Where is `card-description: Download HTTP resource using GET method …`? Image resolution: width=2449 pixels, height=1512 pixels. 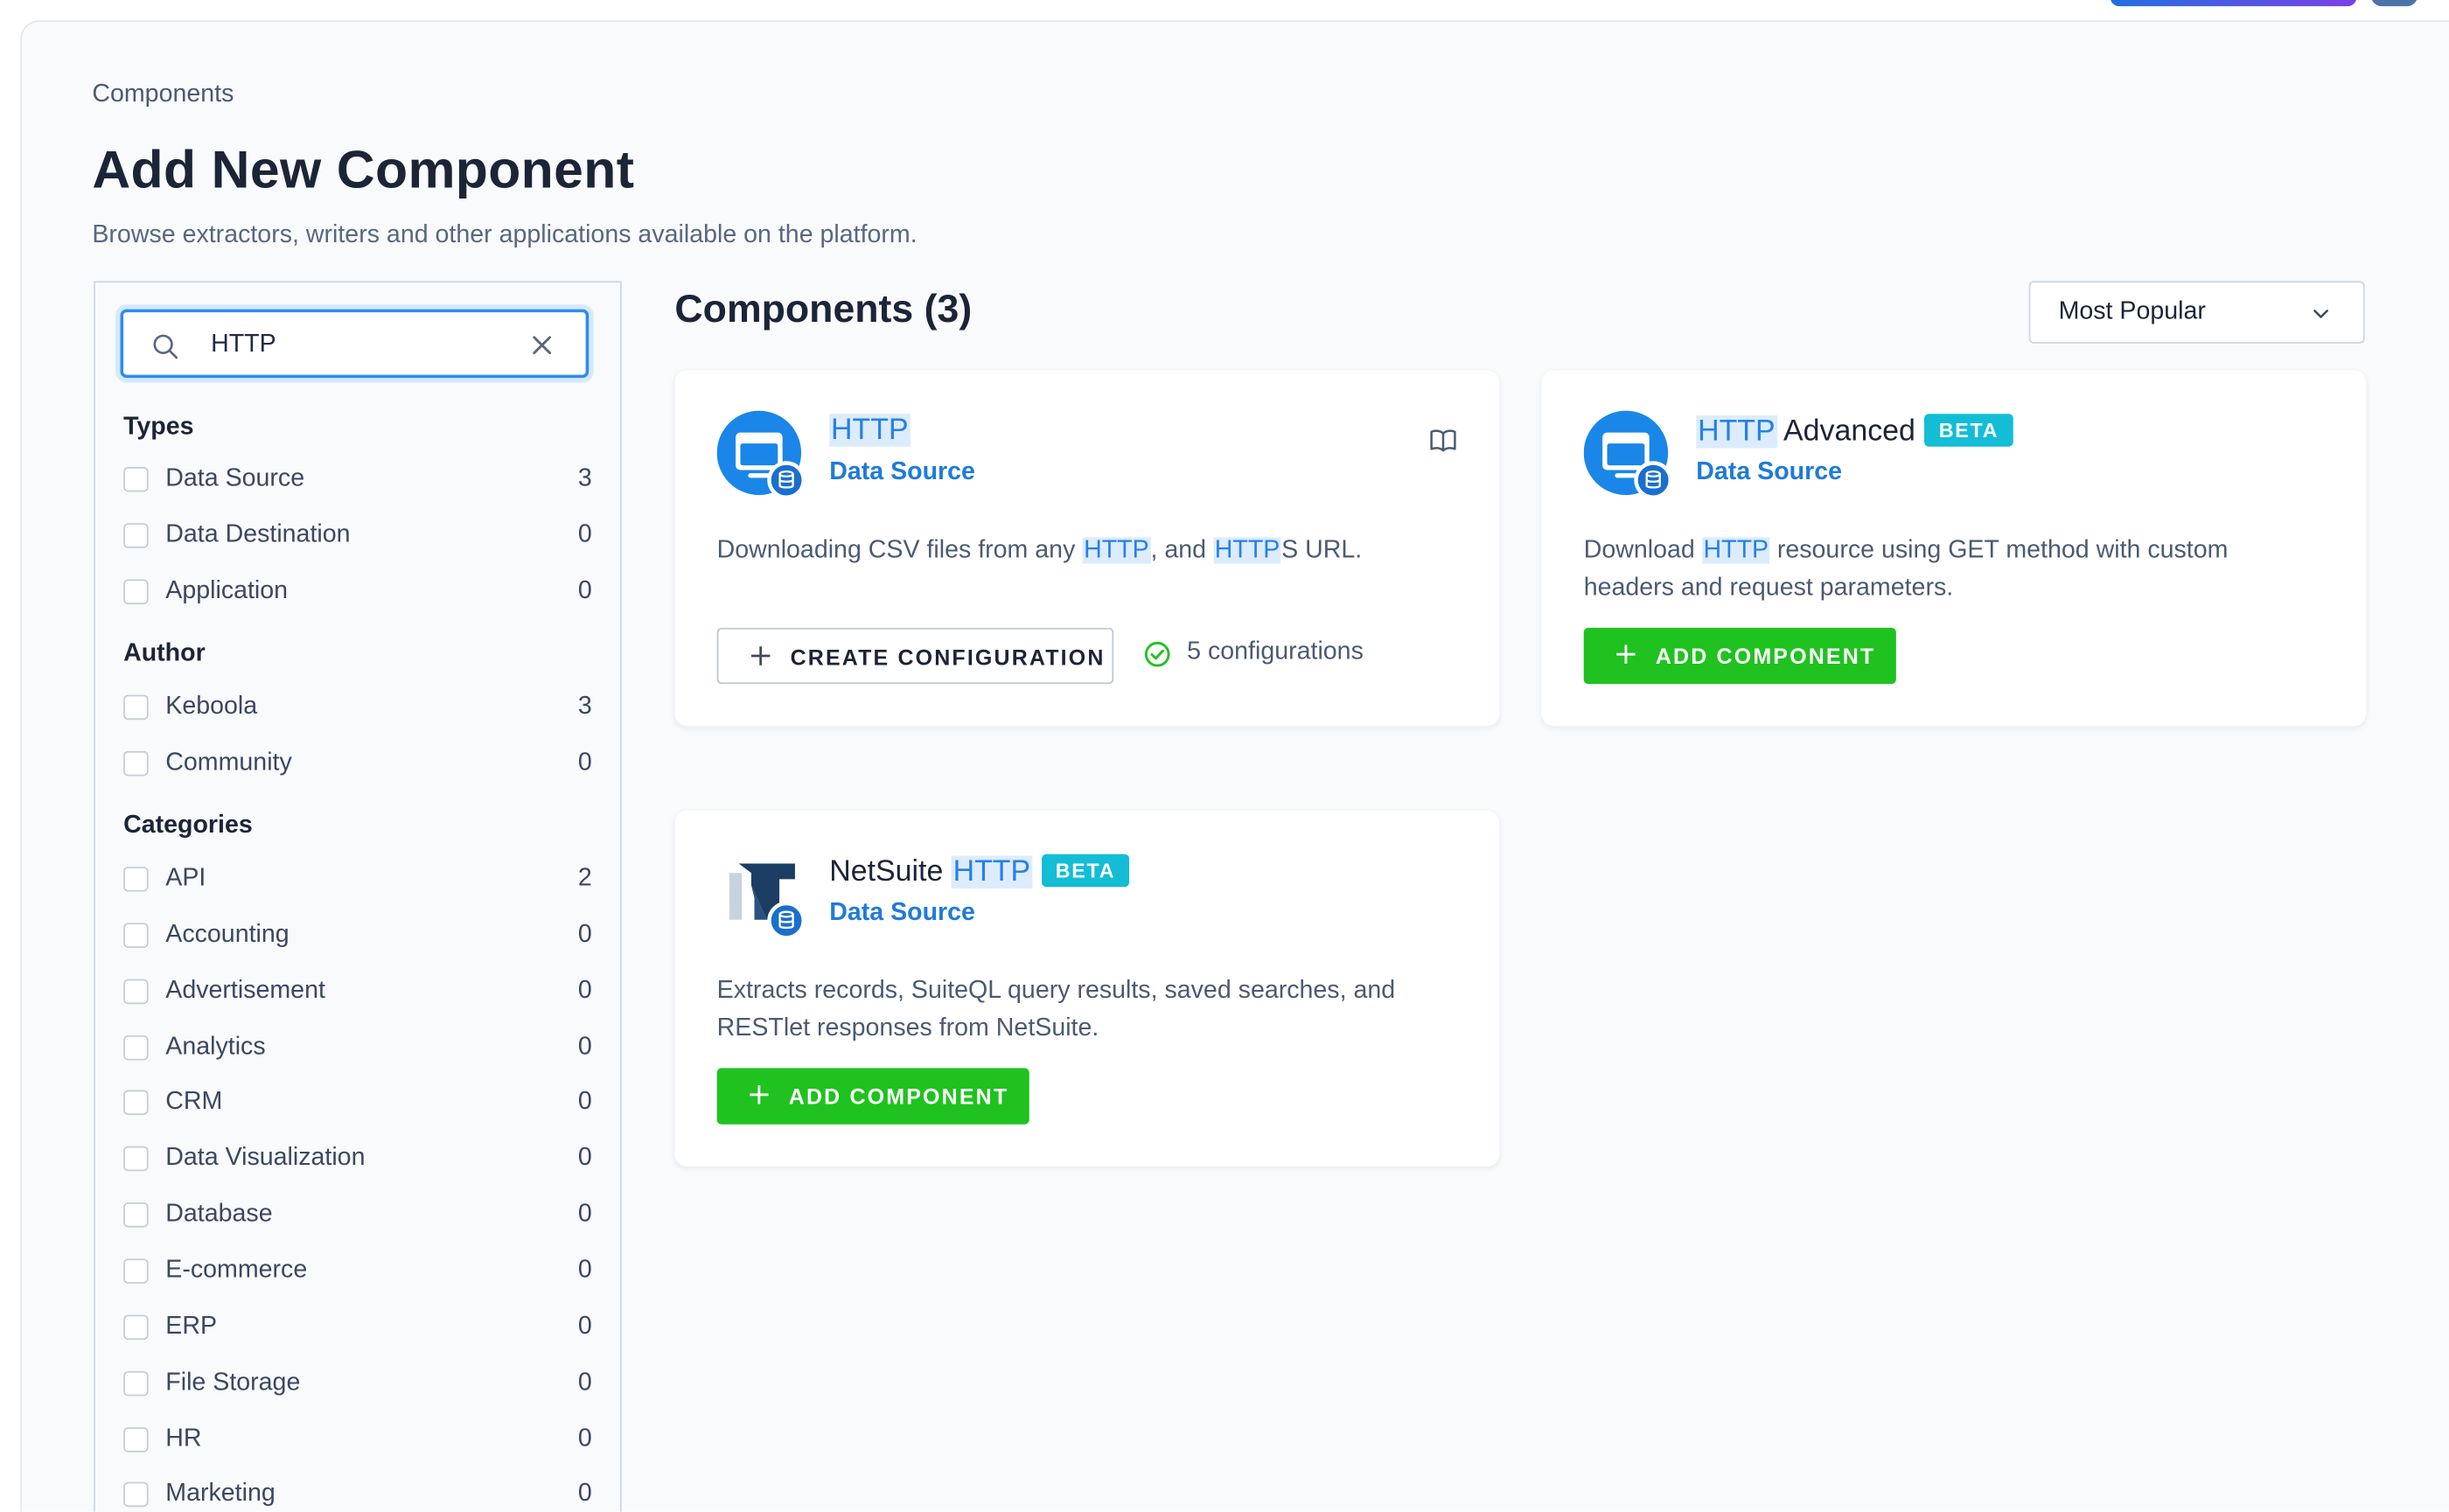
card-description: Download HTTP resource using GET method … is located at coordinates (1951, 571).